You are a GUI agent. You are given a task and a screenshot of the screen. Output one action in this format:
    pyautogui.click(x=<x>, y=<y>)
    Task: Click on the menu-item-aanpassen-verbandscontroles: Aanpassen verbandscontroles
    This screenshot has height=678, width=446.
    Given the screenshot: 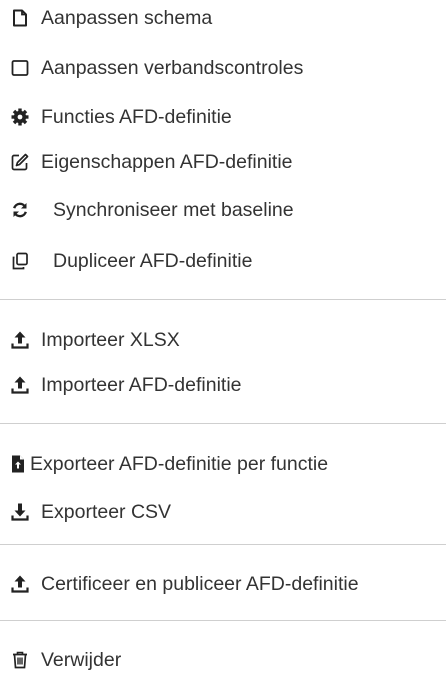 What is the action you would take?
    pyautogui.click(x=223, y=68)
    